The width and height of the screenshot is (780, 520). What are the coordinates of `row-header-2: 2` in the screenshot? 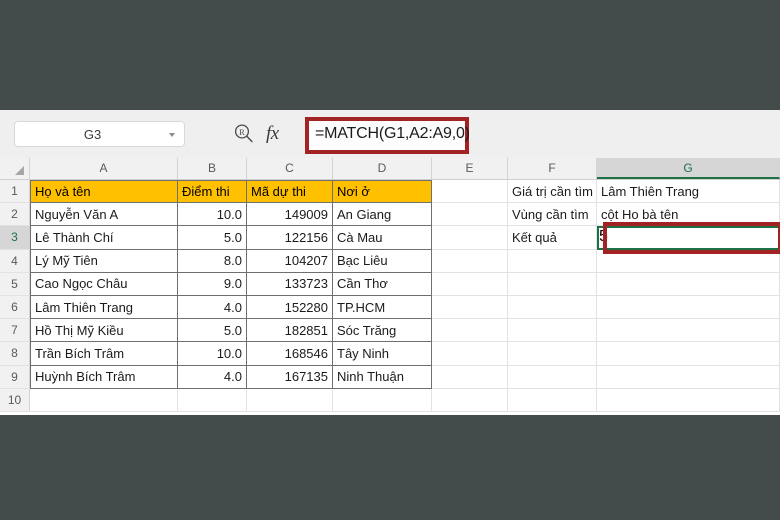 It's located at (15, 215).